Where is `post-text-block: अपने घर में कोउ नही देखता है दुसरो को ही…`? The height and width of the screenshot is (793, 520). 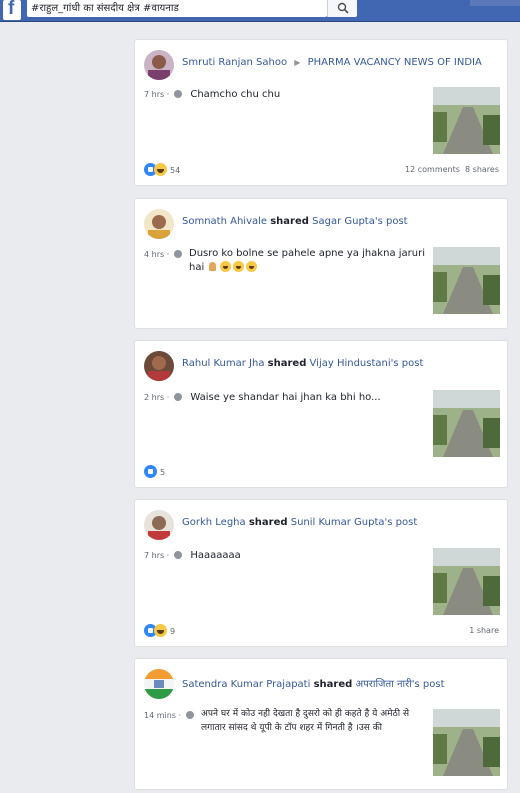 post-text-block: अपने घर में कोउ नही देखता है दुसरो को ही… is located at coordinates (313, 721).